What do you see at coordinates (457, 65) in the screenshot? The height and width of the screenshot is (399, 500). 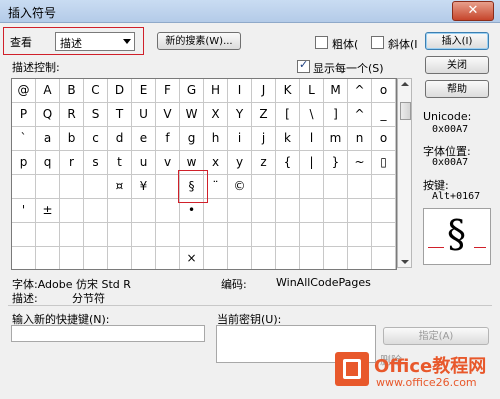 I see `close-button: 关闭` at bounding box center [457, 65].